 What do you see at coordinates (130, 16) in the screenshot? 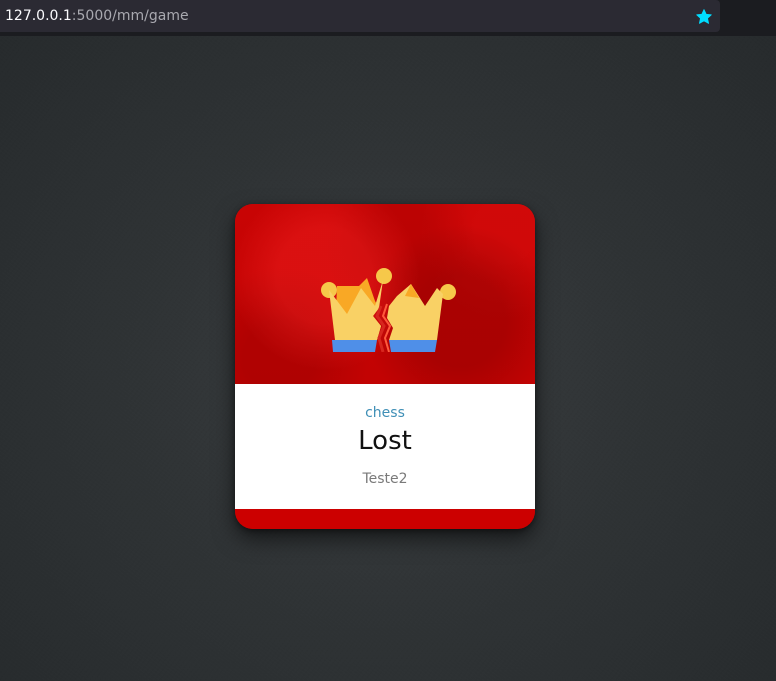
I see `url-path: :5000/mm/game` at bounding box center [130, 16].